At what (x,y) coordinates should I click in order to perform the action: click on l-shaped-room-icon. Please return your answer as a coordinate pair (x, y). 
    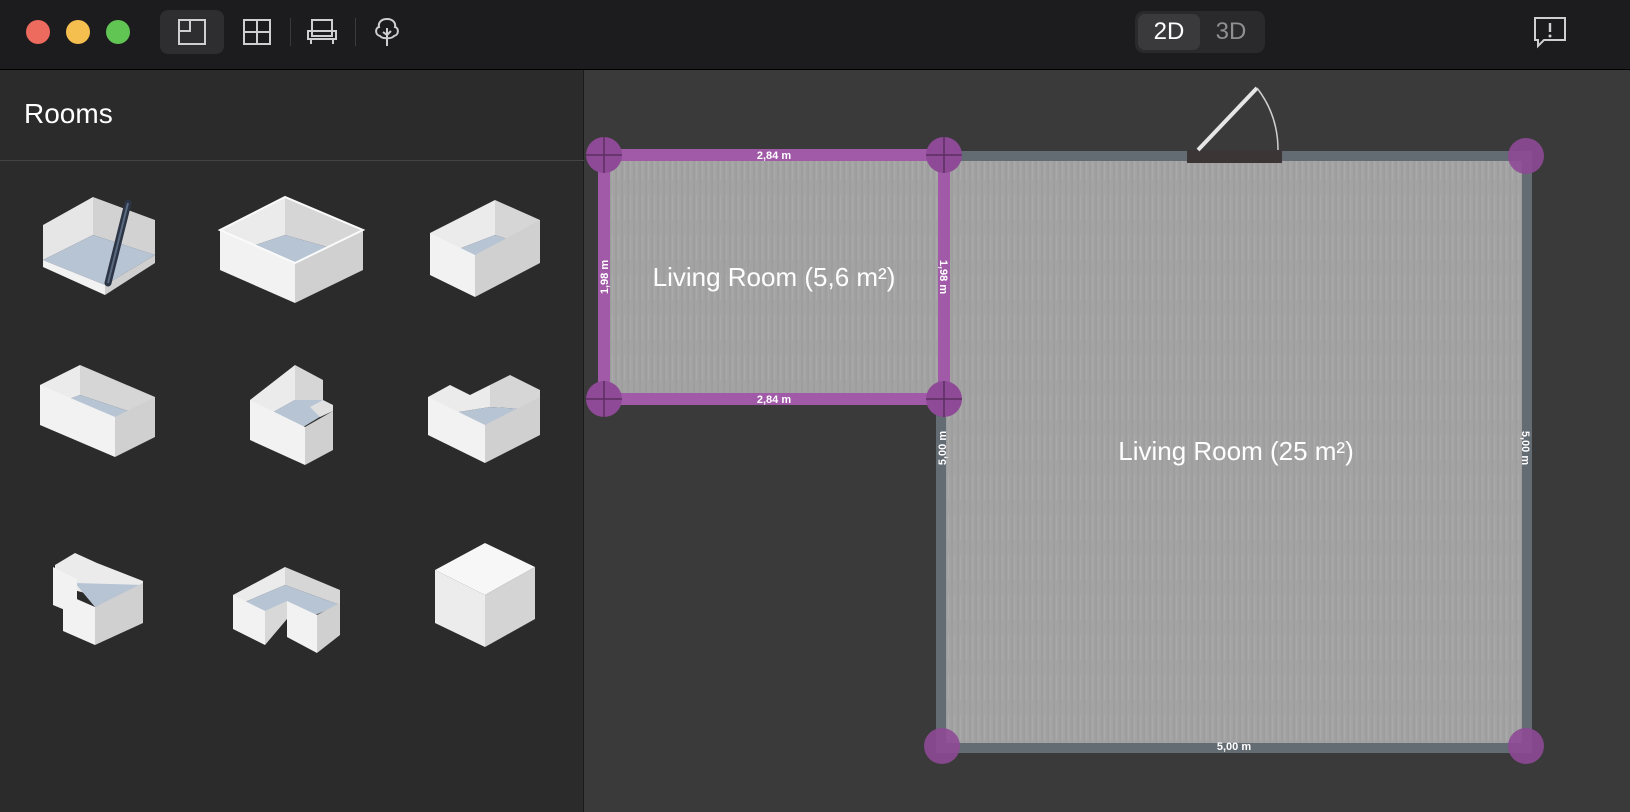
    Looking at the image, I should click on (484, 419).